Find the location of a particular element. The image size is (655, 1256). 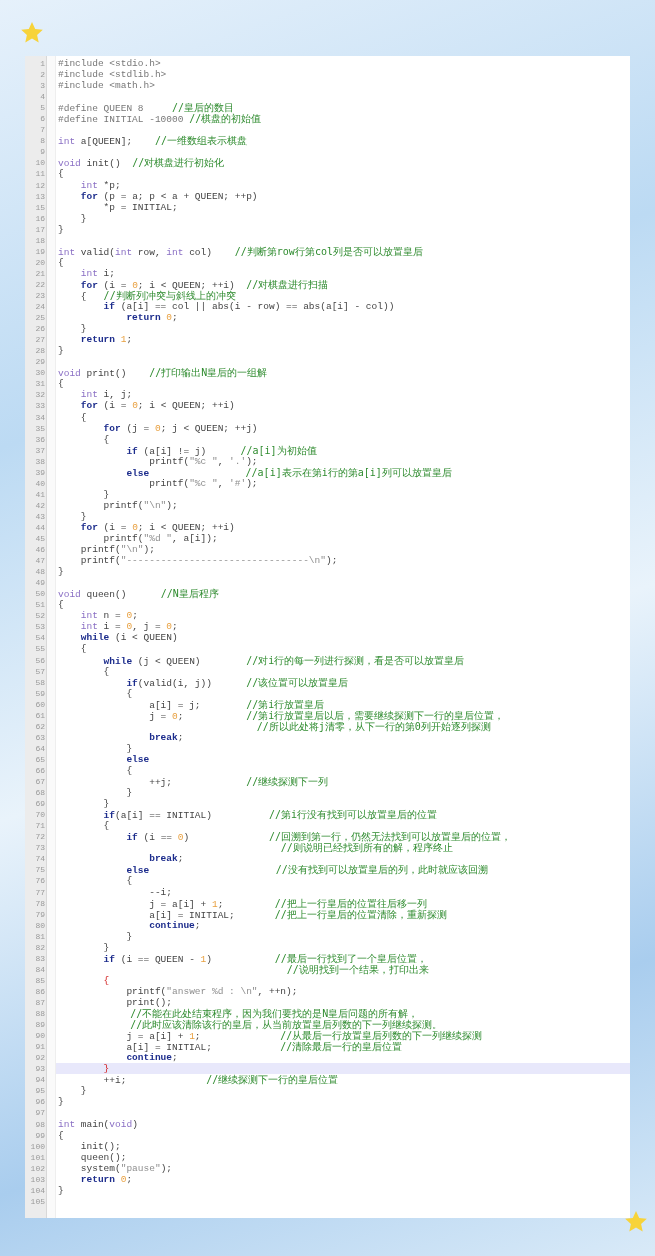

code-line: { //判断列冲突与斜线上的冲突 is located at coordinates (157, 296).